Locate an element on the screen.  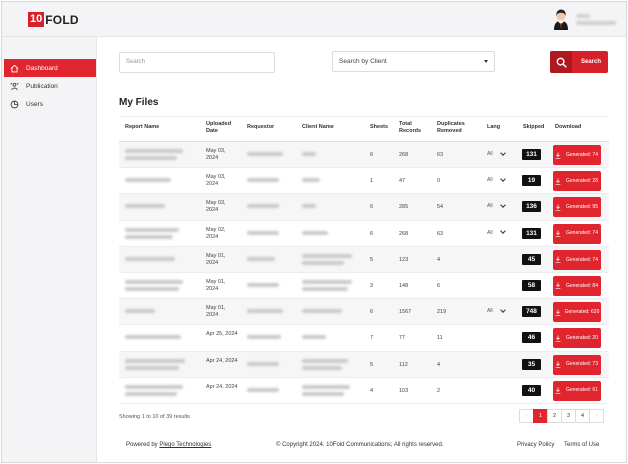
download-button: Generated: 20 is located at coordinates (577, 338).